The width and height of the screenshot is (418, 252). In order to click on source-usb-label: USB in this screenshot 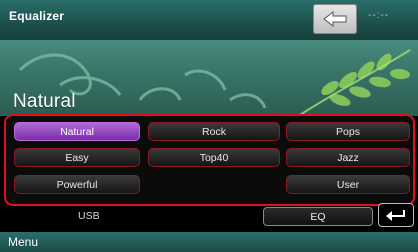, I will do `click(89, 216)`.